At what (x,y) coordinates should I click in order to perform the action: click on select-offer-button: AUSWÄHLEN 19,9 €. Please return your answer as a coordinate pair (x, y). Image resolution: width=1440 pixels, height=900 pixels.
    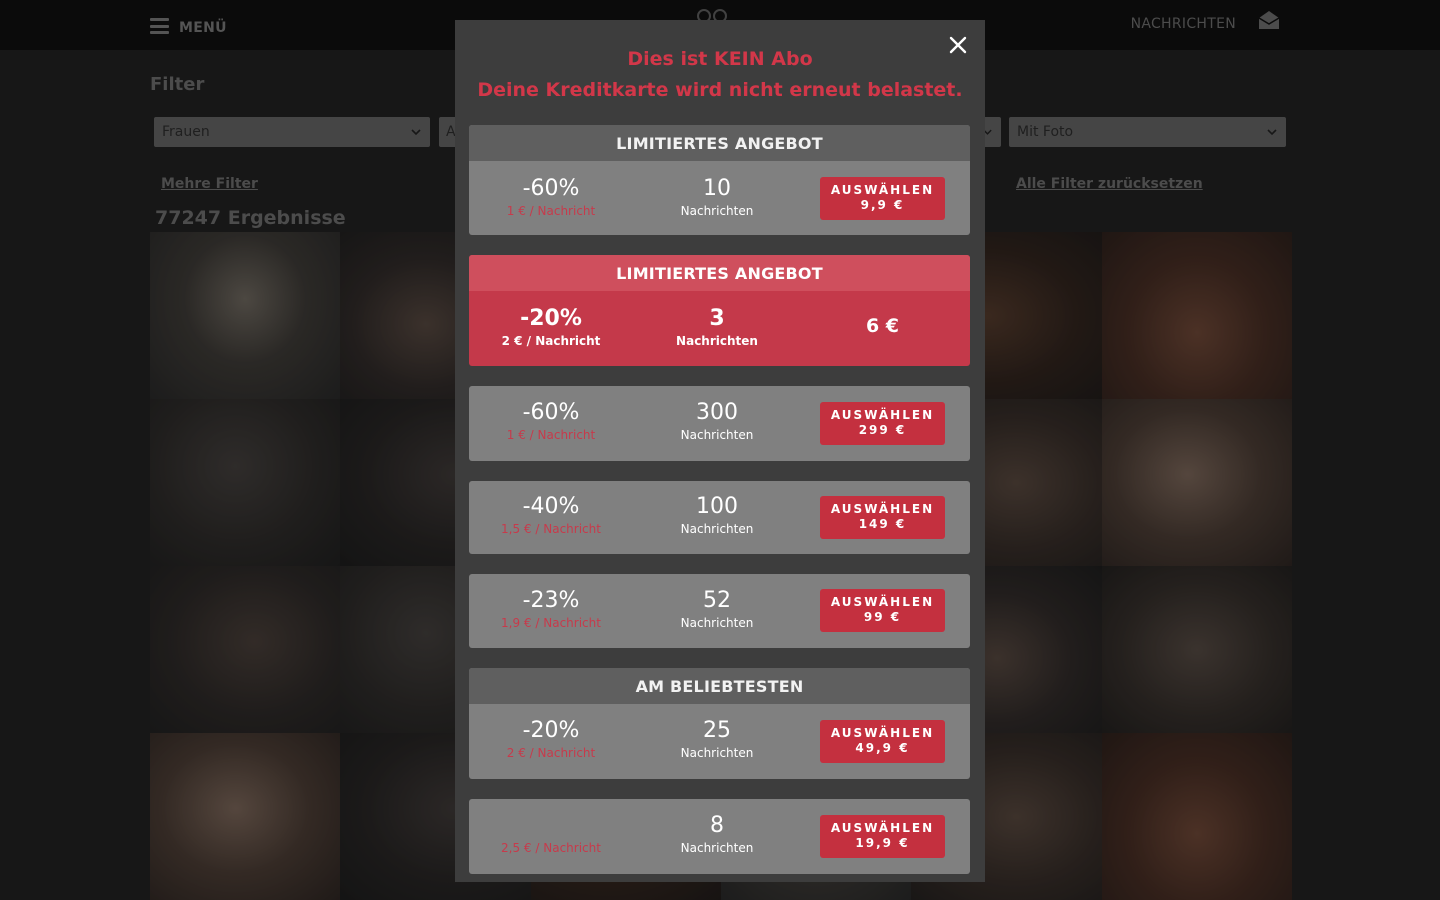
    Looking at the image, I should click on (882, 836).